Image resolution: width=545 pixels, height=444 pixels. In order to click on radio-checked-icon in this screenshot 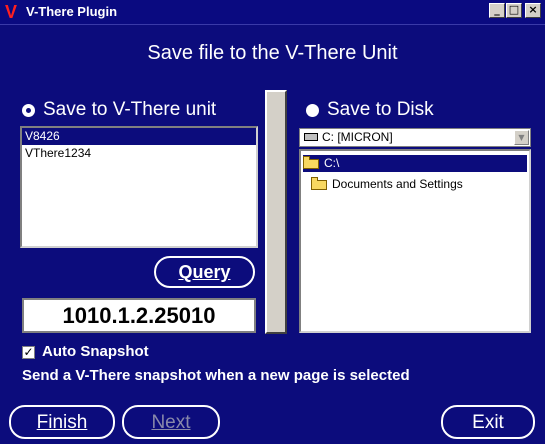, I will do `click(28, 110)`.